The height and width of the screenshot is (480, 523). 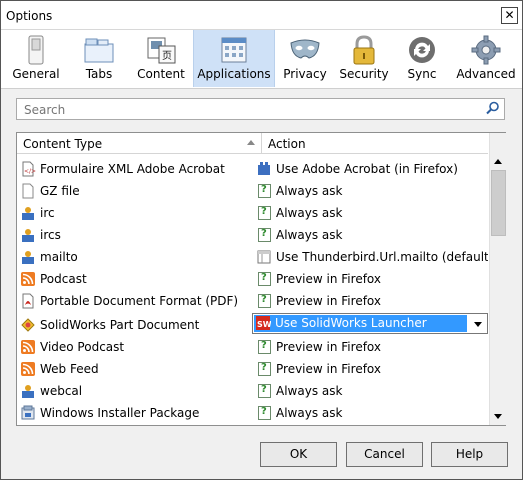 I want to click on list-header: Content Type Action, so click(x=252, y=143).